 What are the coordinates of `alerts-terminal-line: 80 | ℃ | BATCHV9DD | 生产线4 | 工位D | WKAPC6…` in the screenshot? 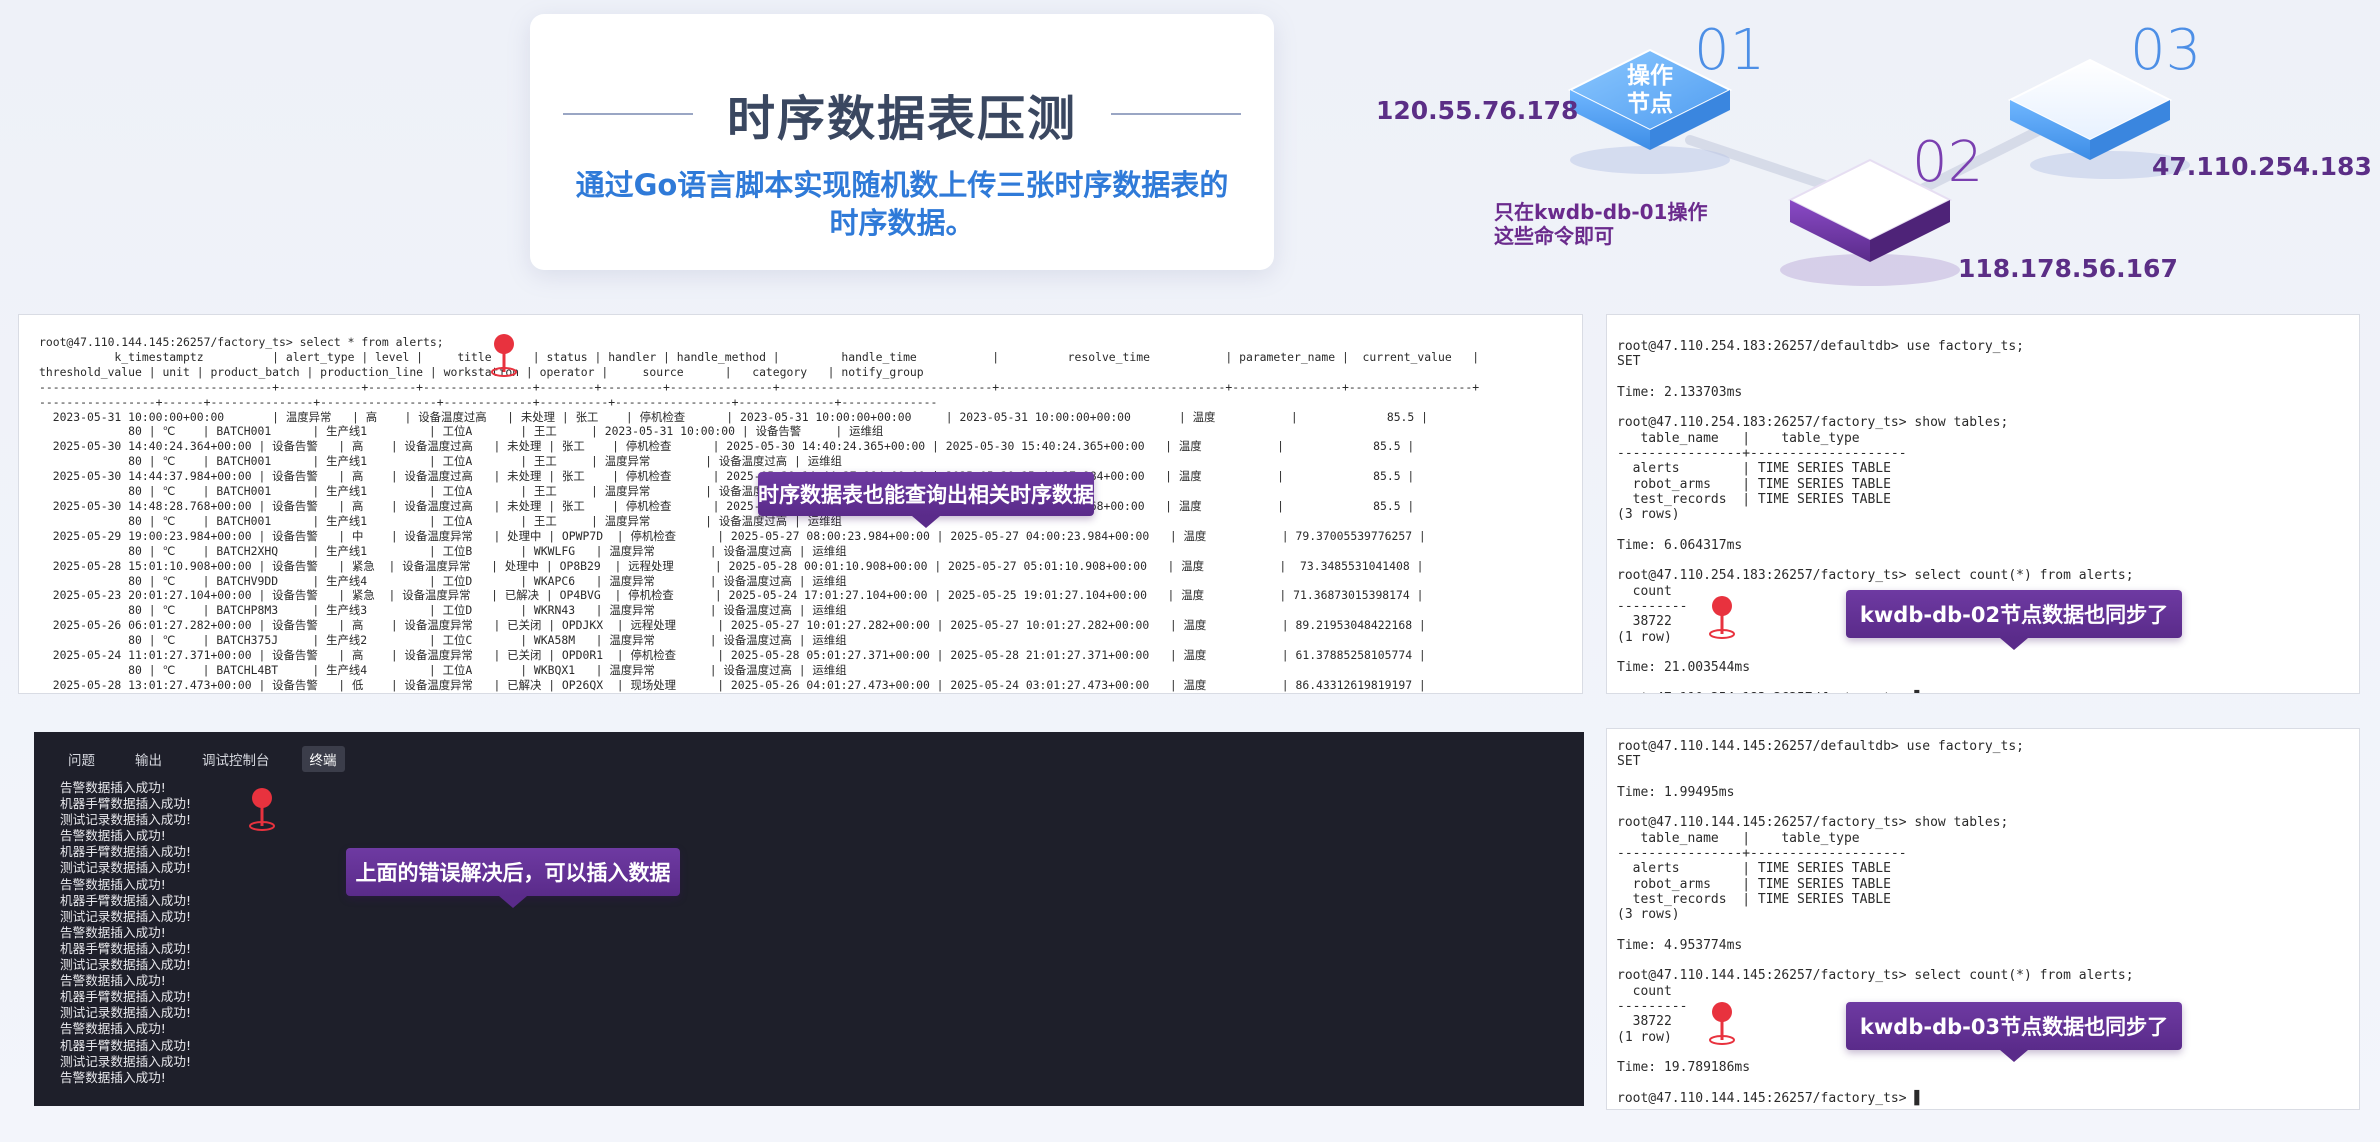 It's located at (443, 580).